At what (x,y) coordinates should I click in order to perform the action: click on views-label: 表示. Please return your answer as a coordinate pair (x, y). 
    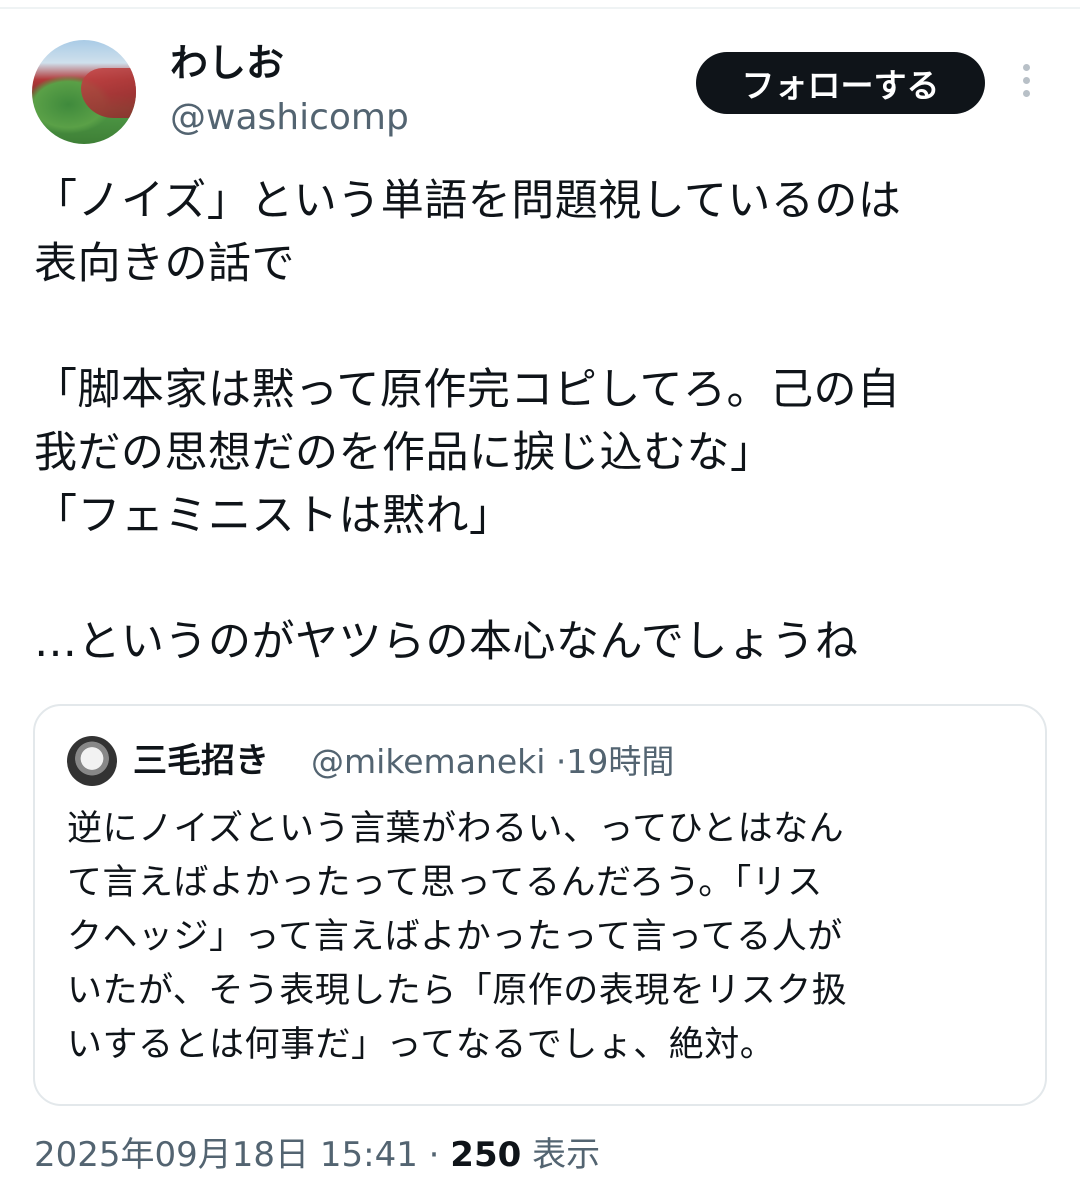
    Looking at the image, I should click on (566, 1155).